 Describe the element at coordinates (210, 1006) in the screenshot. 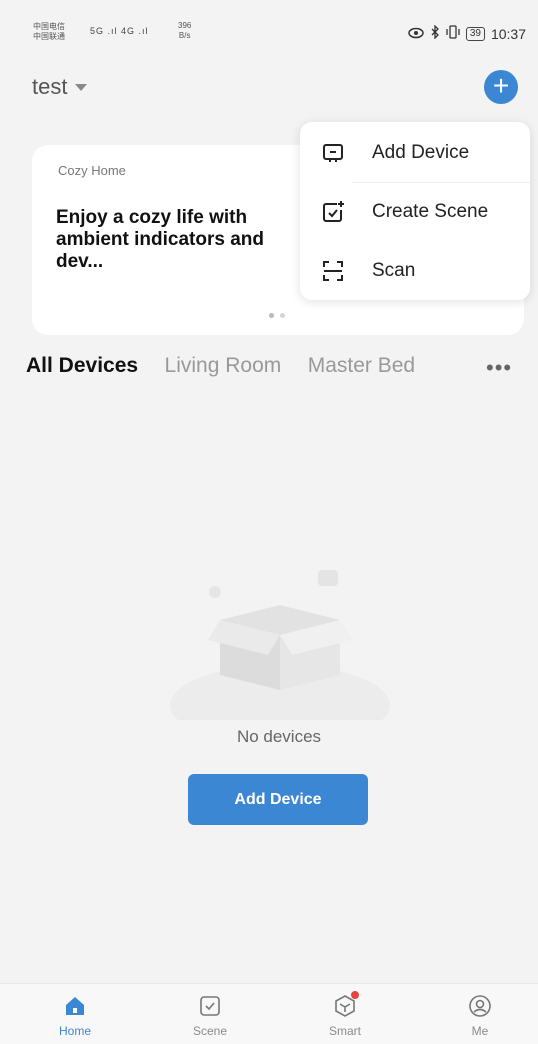

I see `scene-icon` at that location.